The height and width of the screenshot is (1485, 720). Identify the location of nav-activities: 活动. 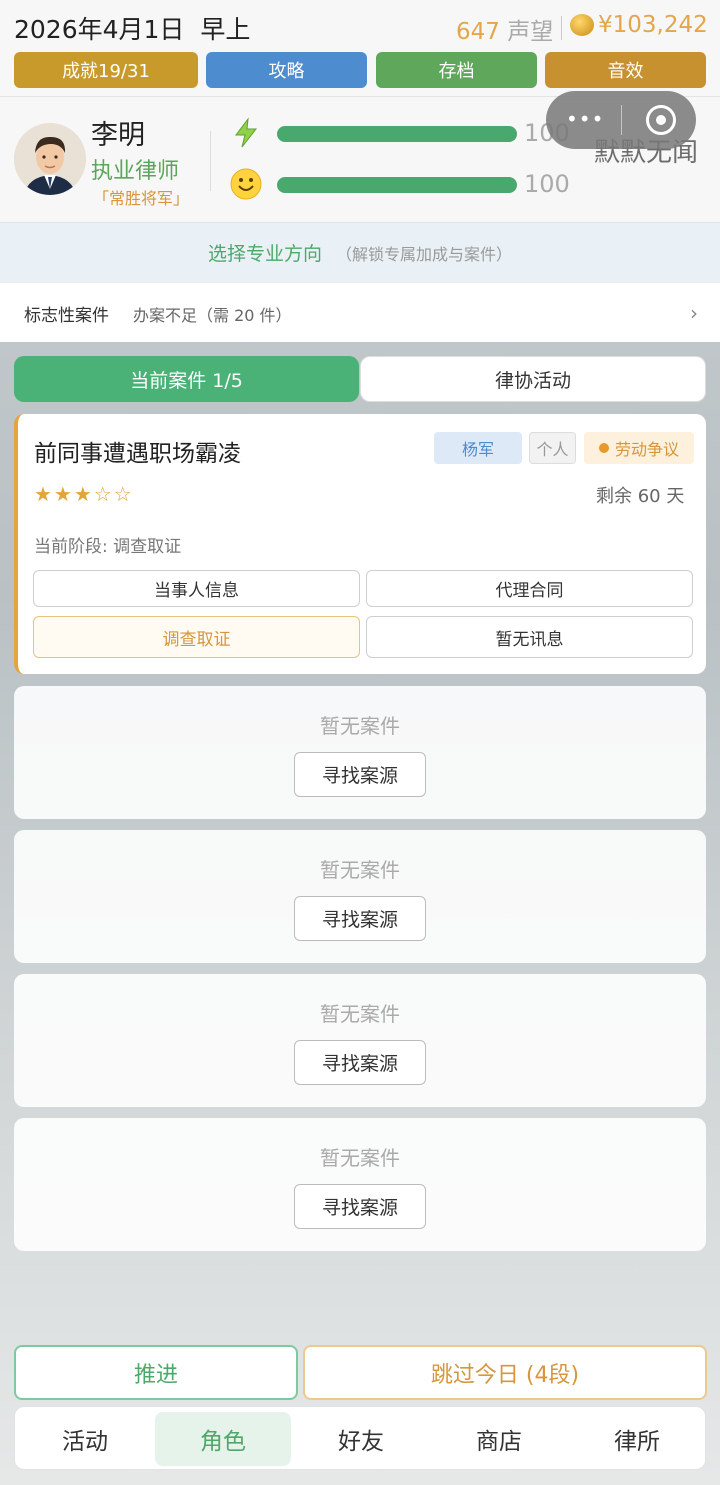
(85, 1439).